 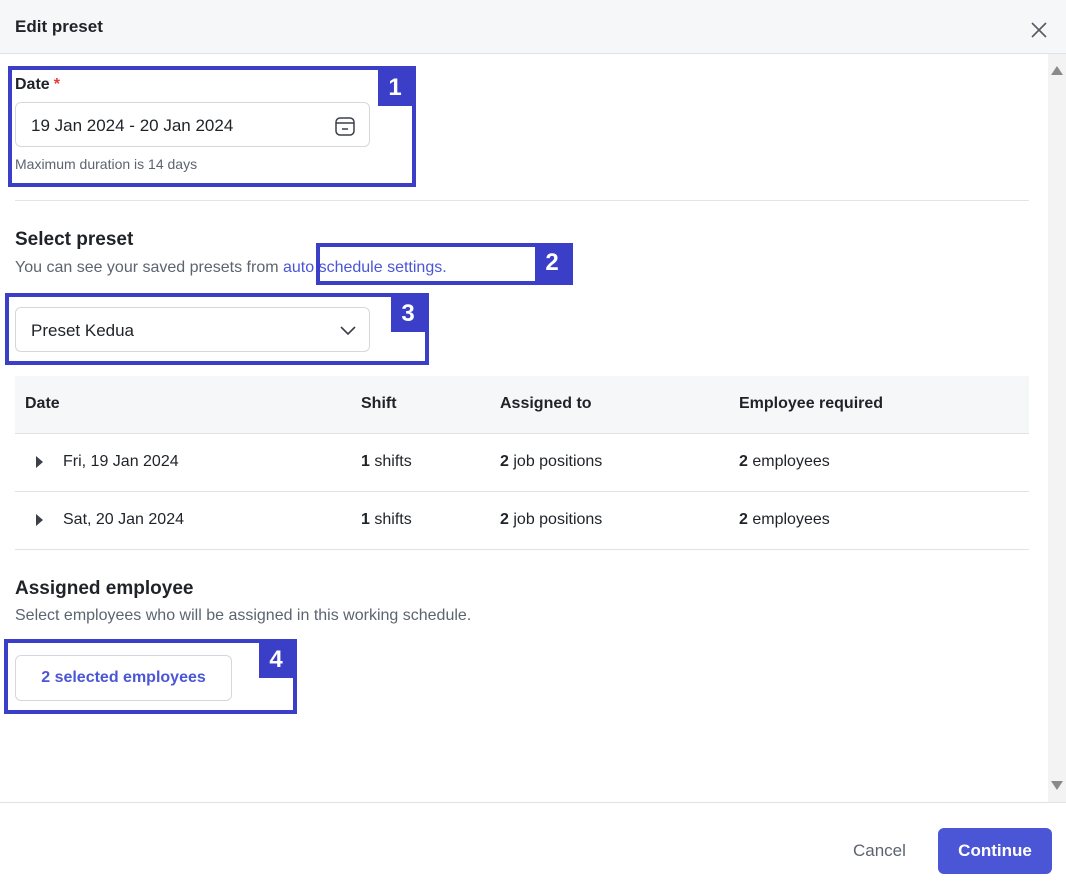 What do you see at coordinates (395, 88) in the screenshot?
I see `annotation-label-1: 1` at bounding box center [395, 88].